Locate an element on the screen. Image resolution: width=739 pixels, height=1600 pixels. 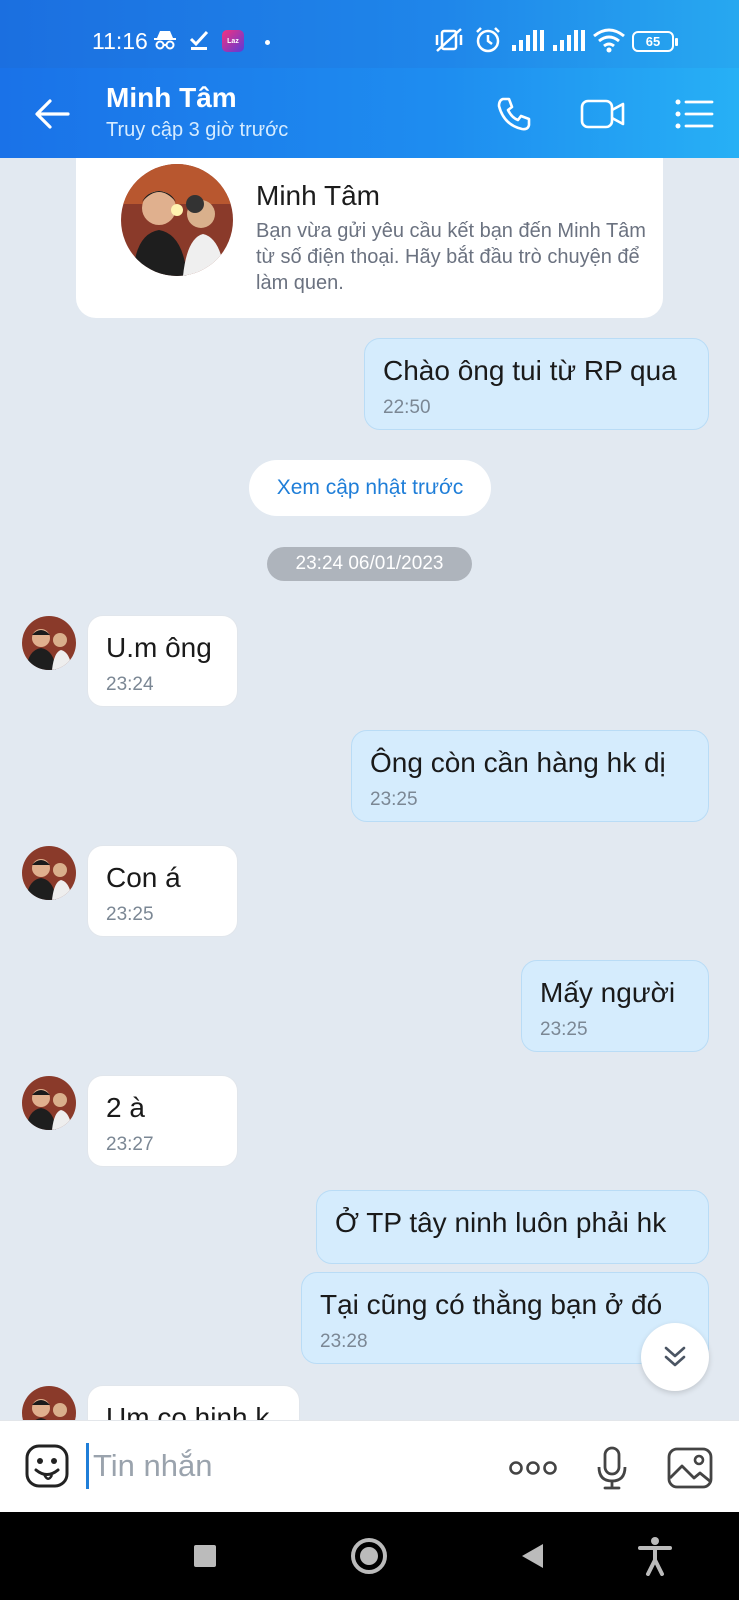
square-icon is located at coordinates (205, 1556).